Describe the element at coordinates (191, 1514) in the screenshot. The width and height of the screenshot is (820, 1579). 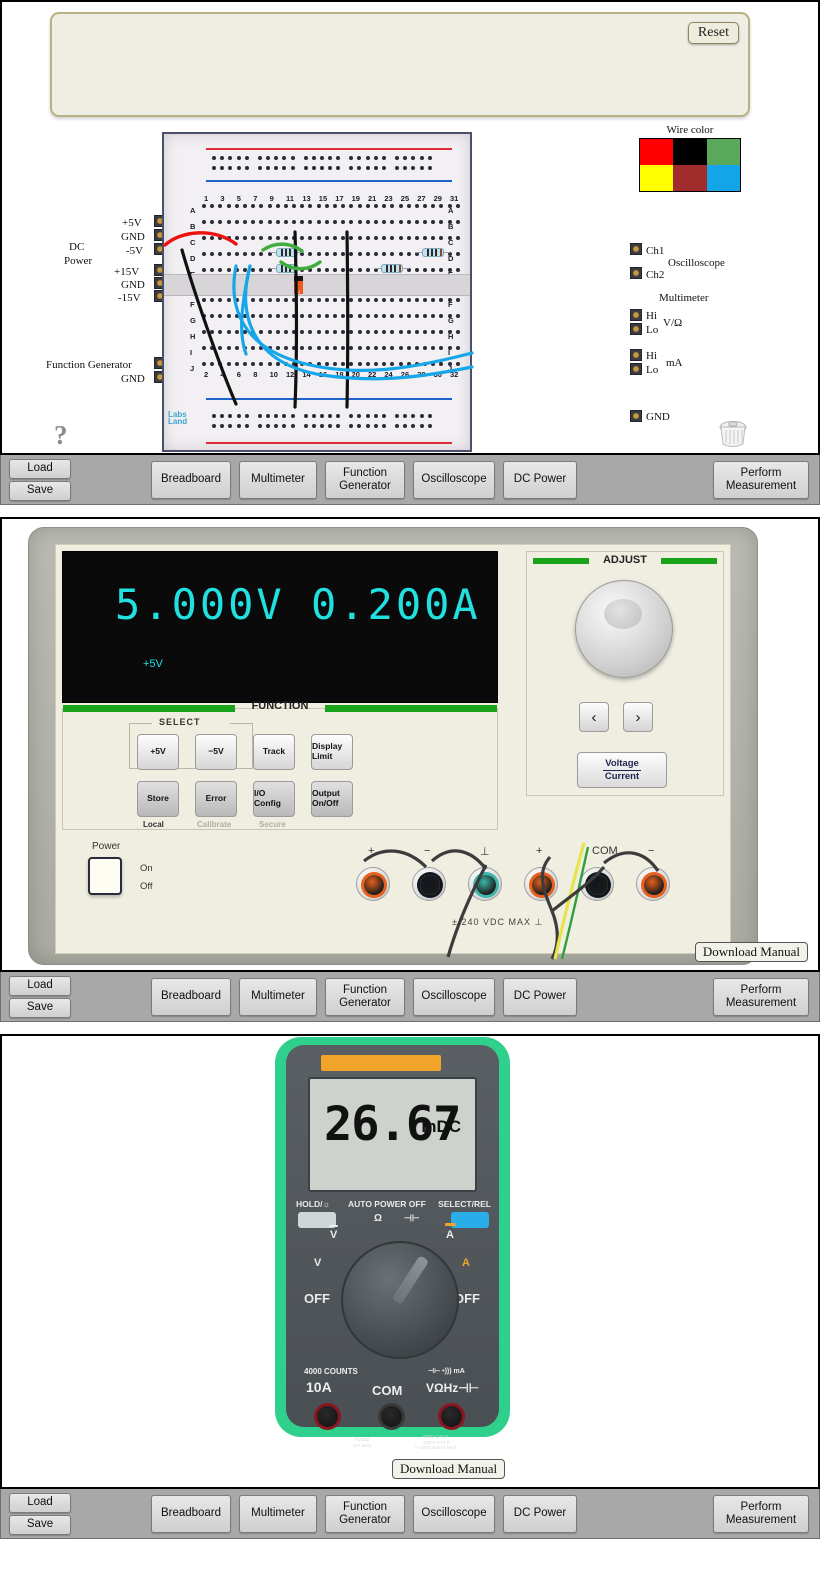
I see `tab-breadboard-3: Breadboard` at that location.